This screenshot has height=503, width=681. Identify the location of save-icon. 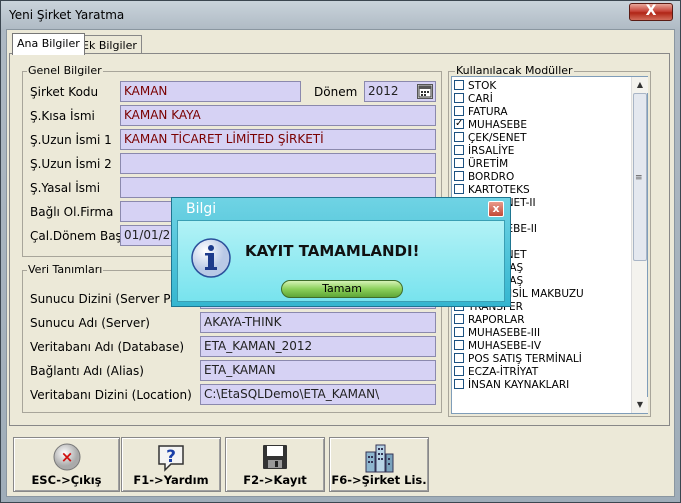
(275, 458).